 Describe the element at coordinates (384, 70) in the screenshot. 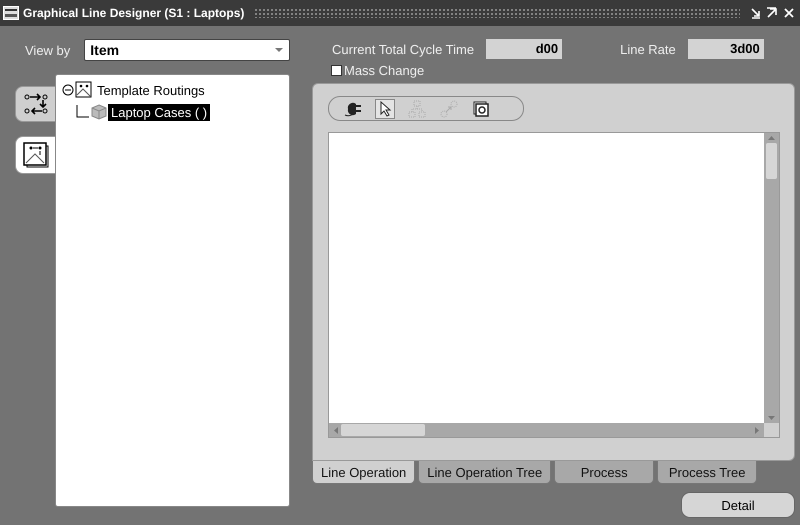

I see `mass-change-label: Mass Change` at that location.